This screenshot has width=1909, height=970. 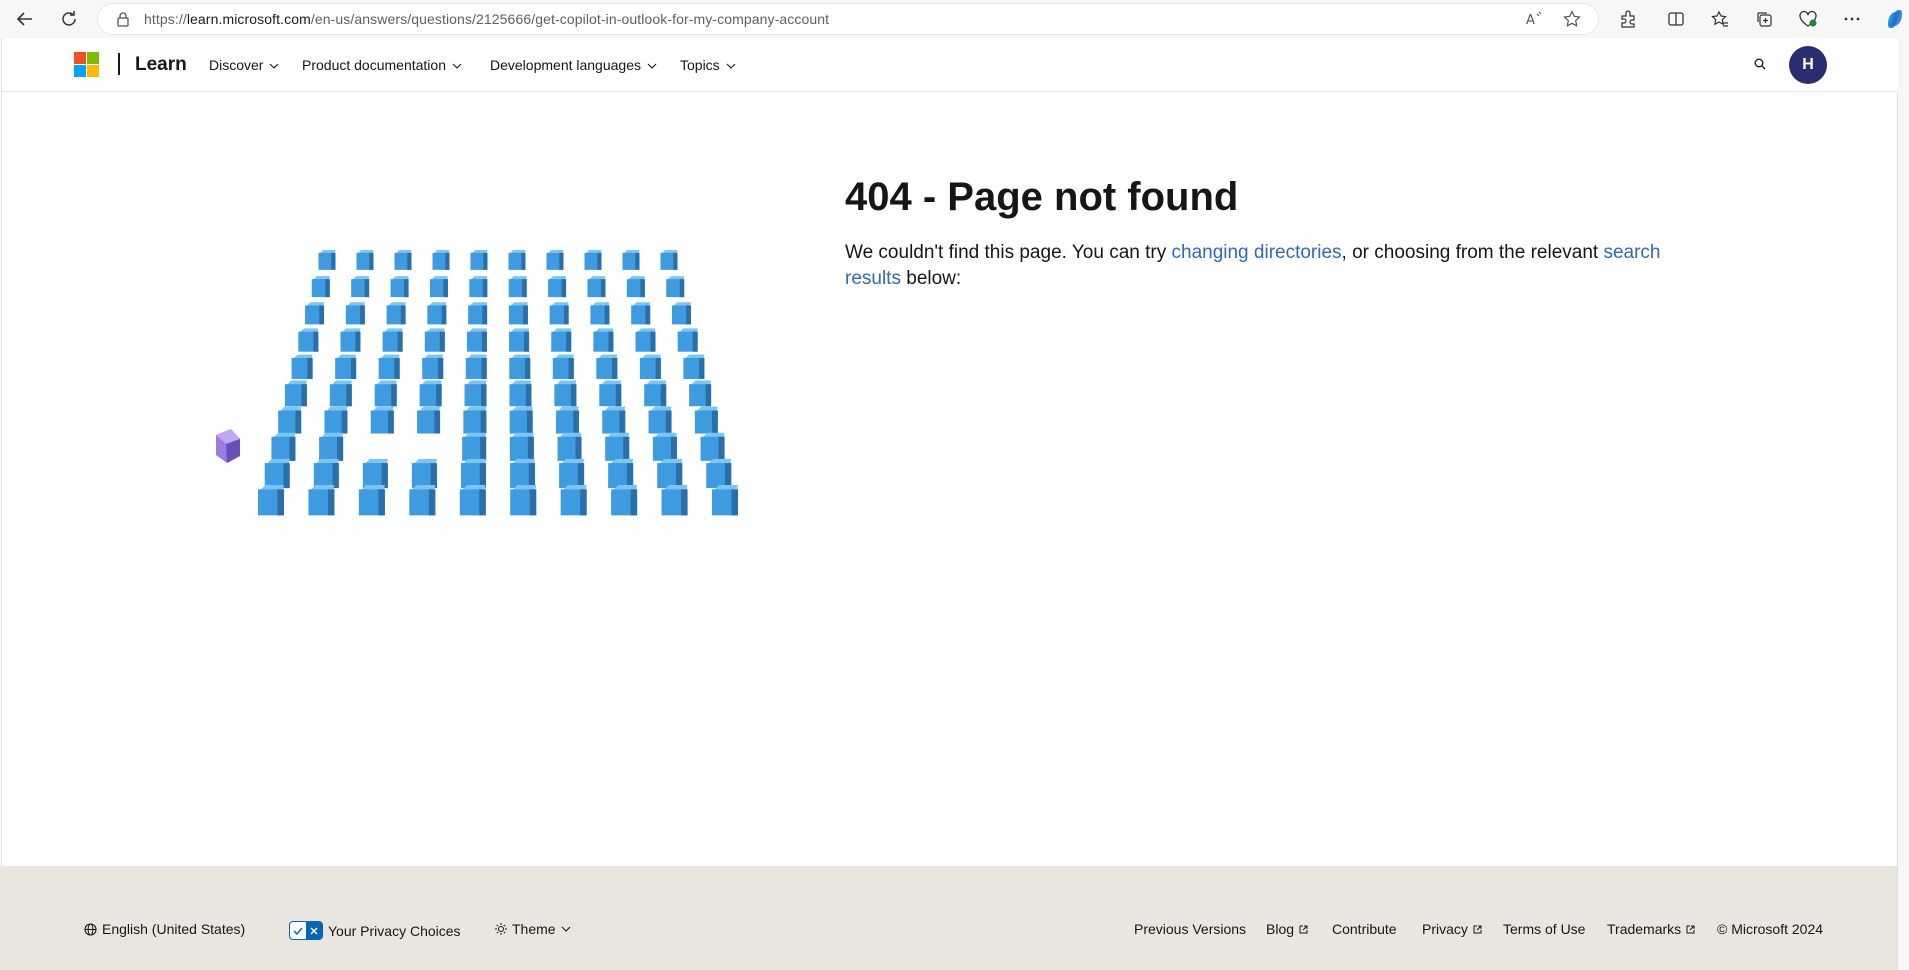 I want to click on theme-selector: Theme, so click(x=533, y=929).